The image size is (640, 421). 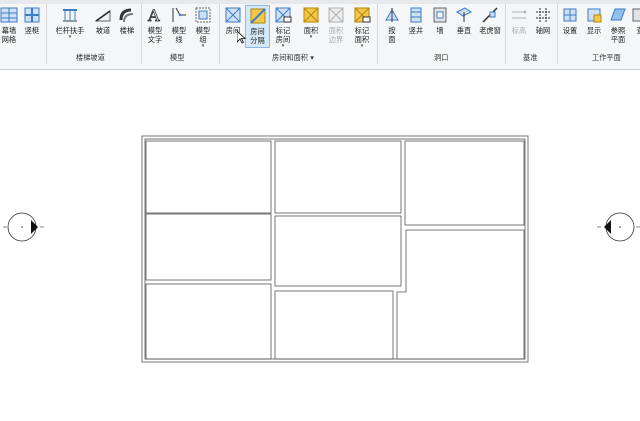 What do you see at coordinates (9, 15) in the screenshot?
I see `curtain-grid-icon` at bounding box center [9, 15].